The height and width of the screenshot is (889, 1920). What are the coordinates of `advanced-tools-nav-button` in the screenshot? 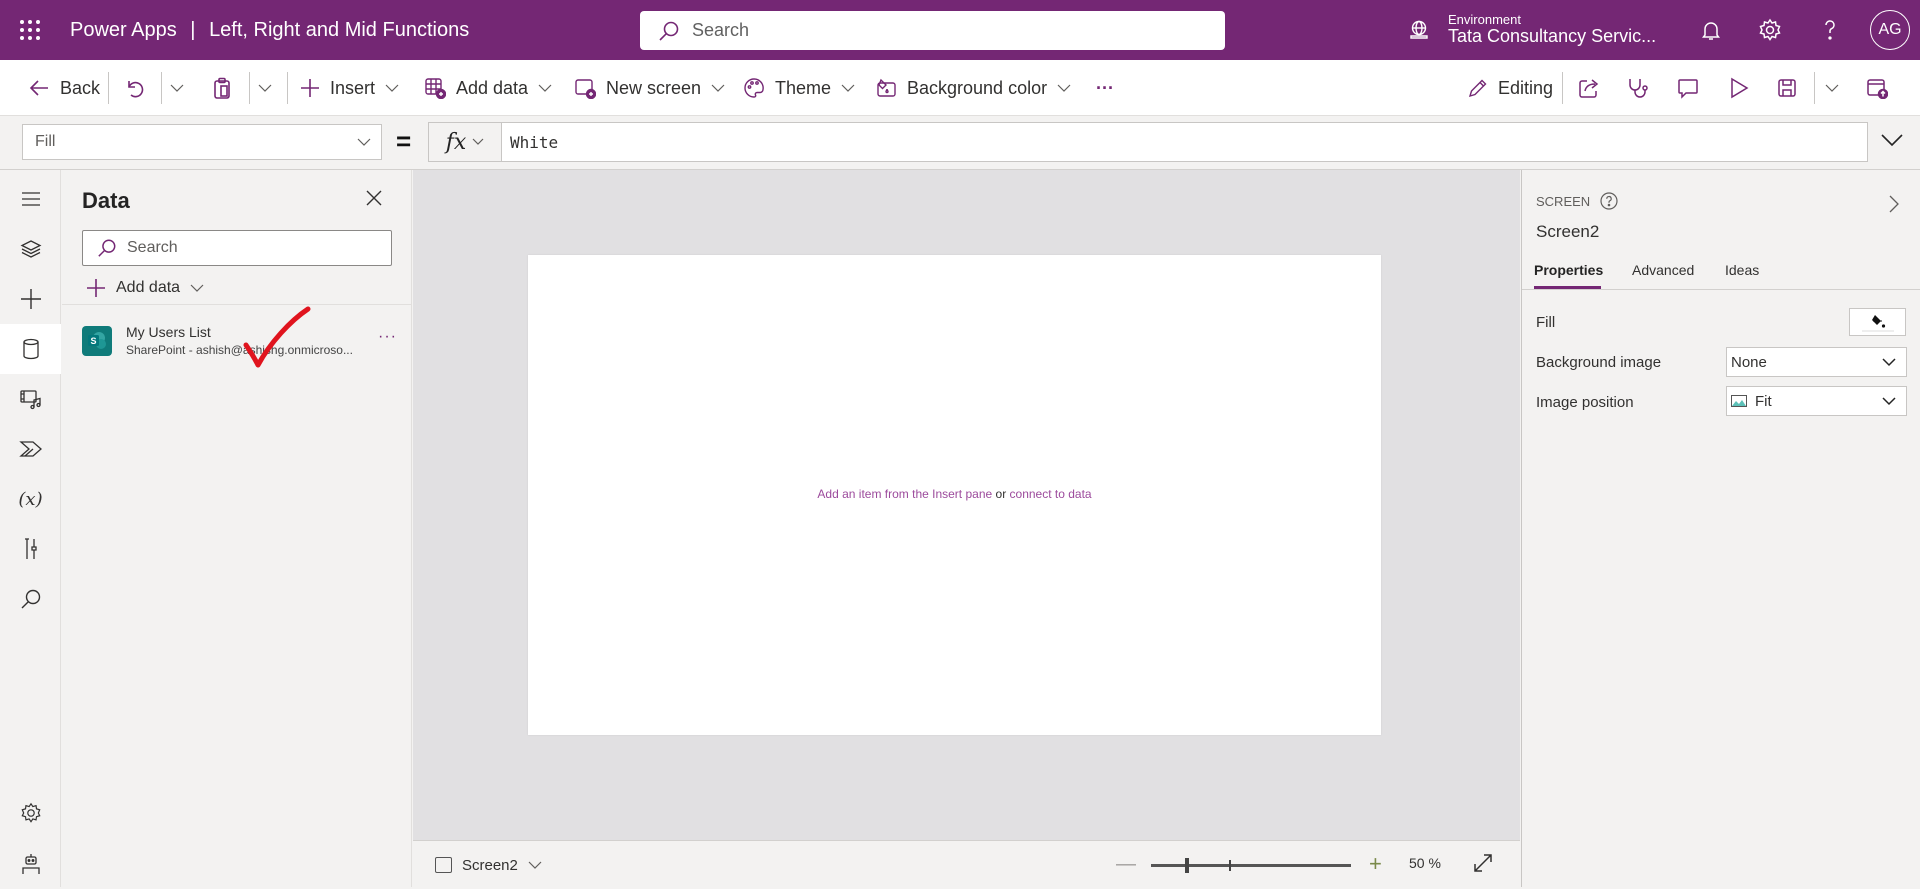 It's located at (30, 549).